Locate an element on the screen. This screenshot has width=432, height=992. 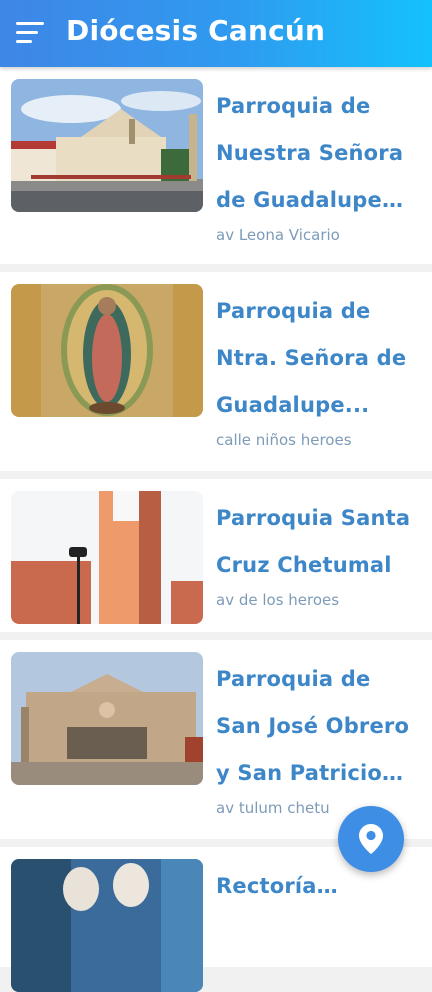
menu-icon is located at coordinates (31, 33).